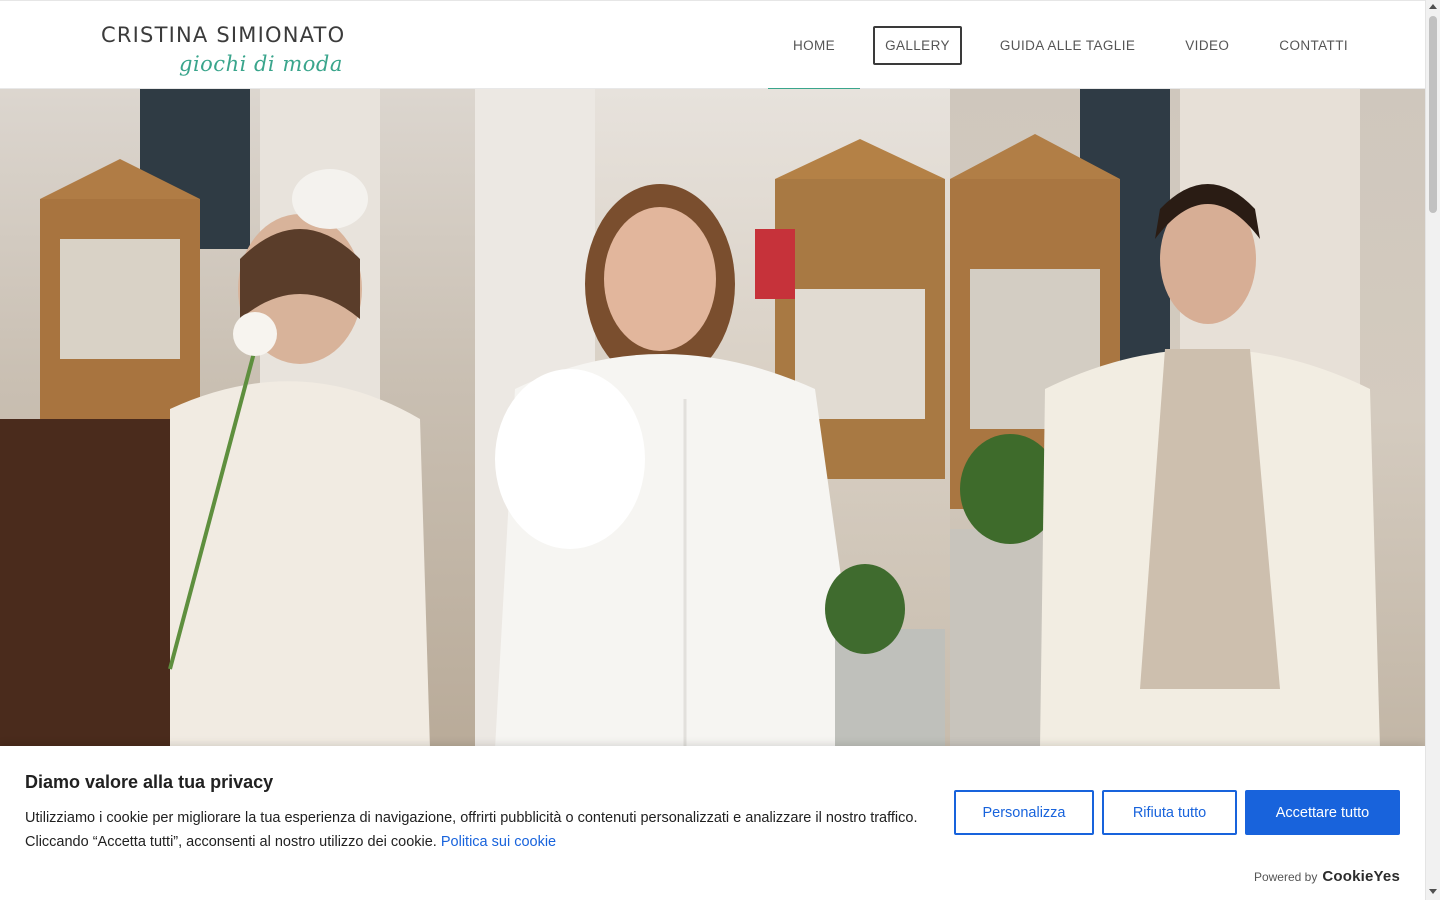 This screenshot has width=1440, height=900. I want to click on nav-video-label: VIDEO, so click(1207, 45).